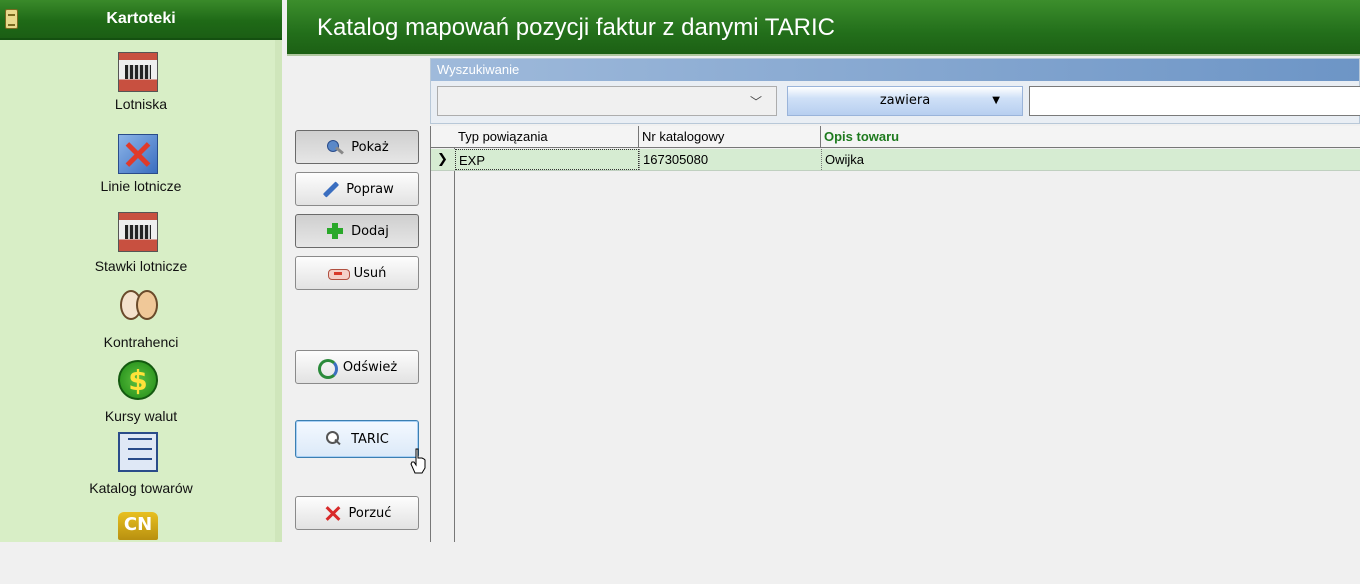 The width and height of the screenshot is (1360, 584). I want to click on sidebar-header: Kartoteki, so click(141, 20).